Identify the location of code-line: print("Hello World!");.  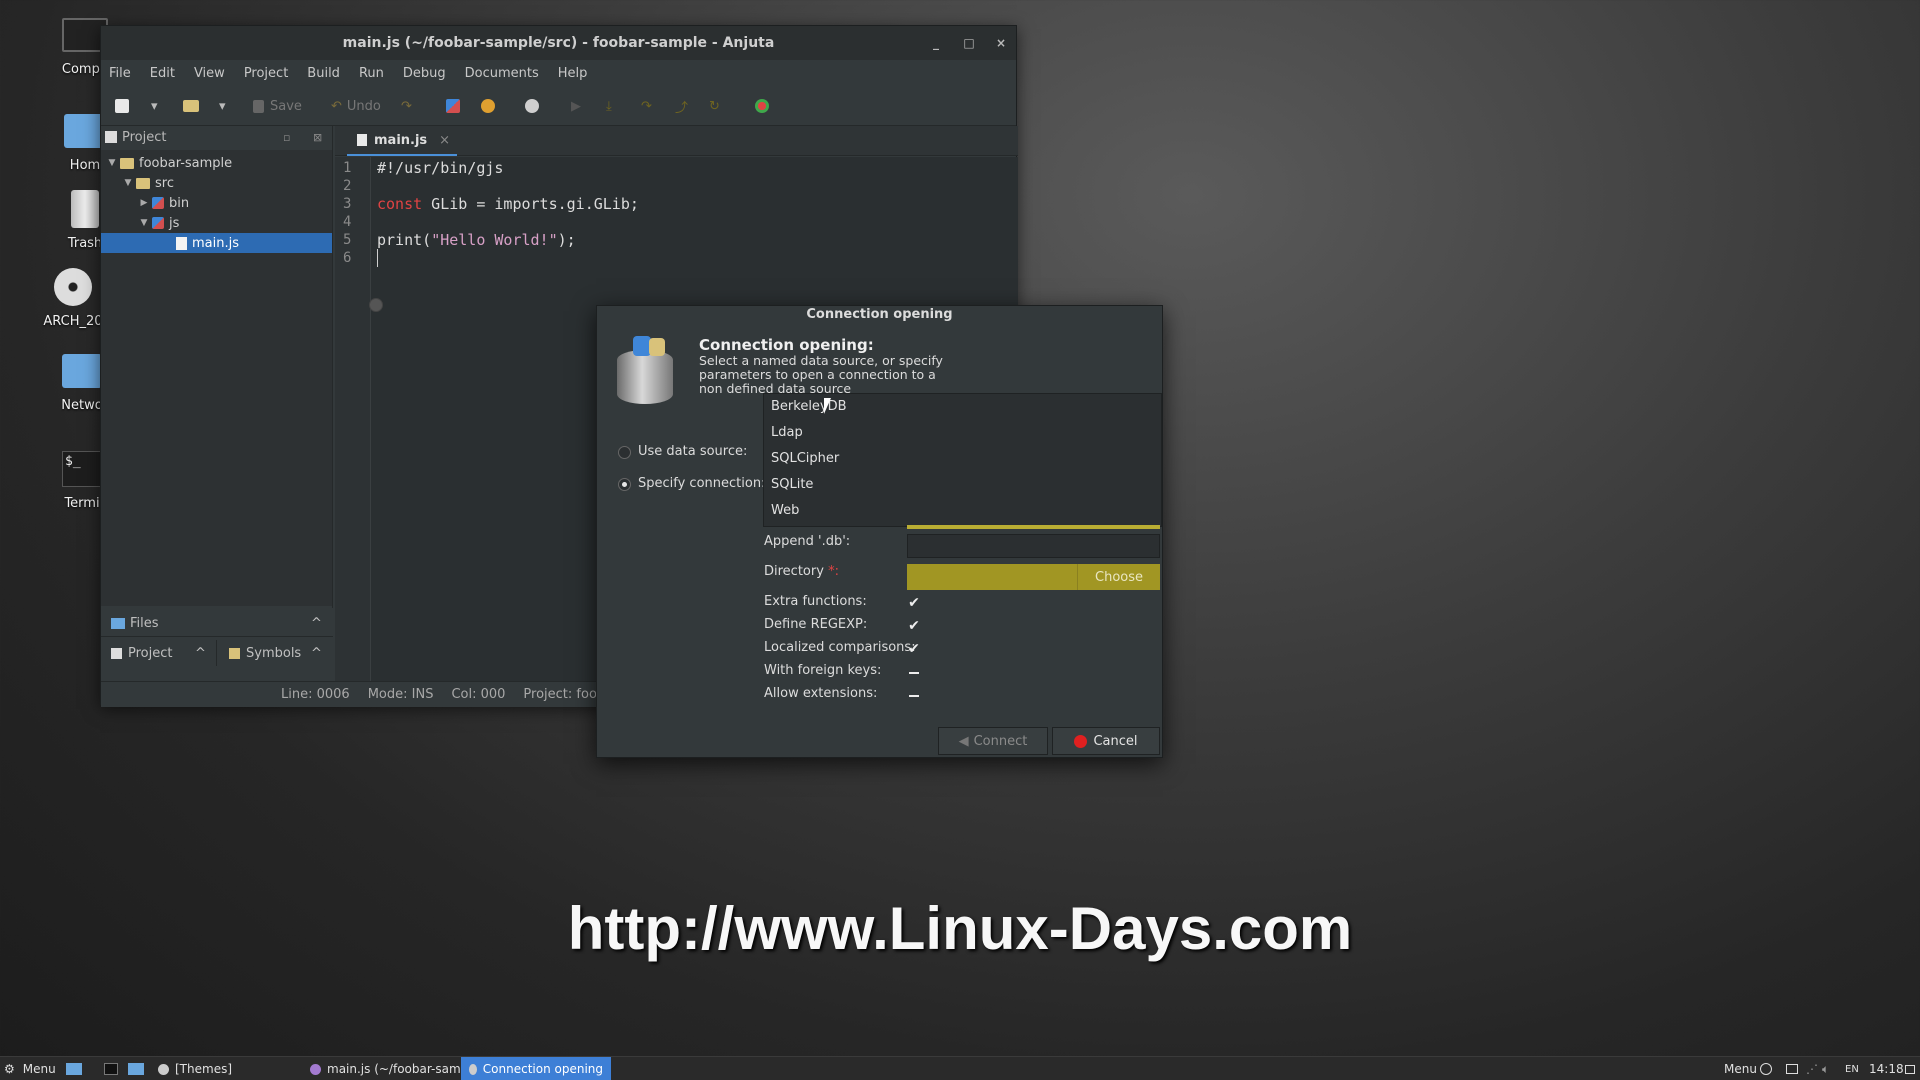
(476, 240).